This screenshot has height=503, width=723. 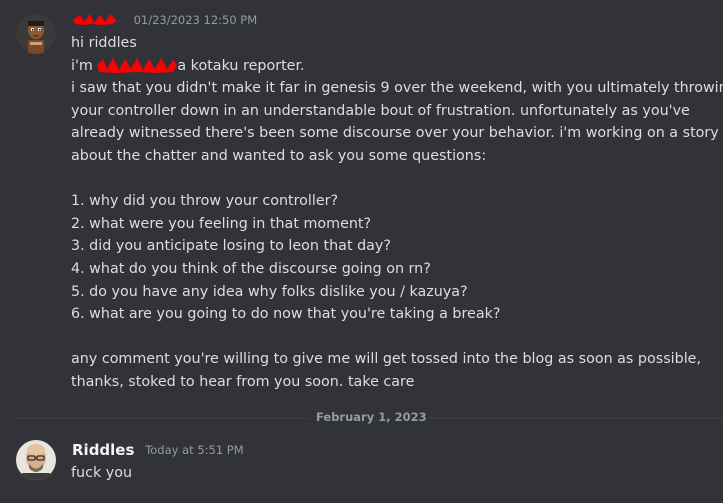 I want to click on message-header: Riddles Today at 5:51 PM, so click(x=158, y=451).